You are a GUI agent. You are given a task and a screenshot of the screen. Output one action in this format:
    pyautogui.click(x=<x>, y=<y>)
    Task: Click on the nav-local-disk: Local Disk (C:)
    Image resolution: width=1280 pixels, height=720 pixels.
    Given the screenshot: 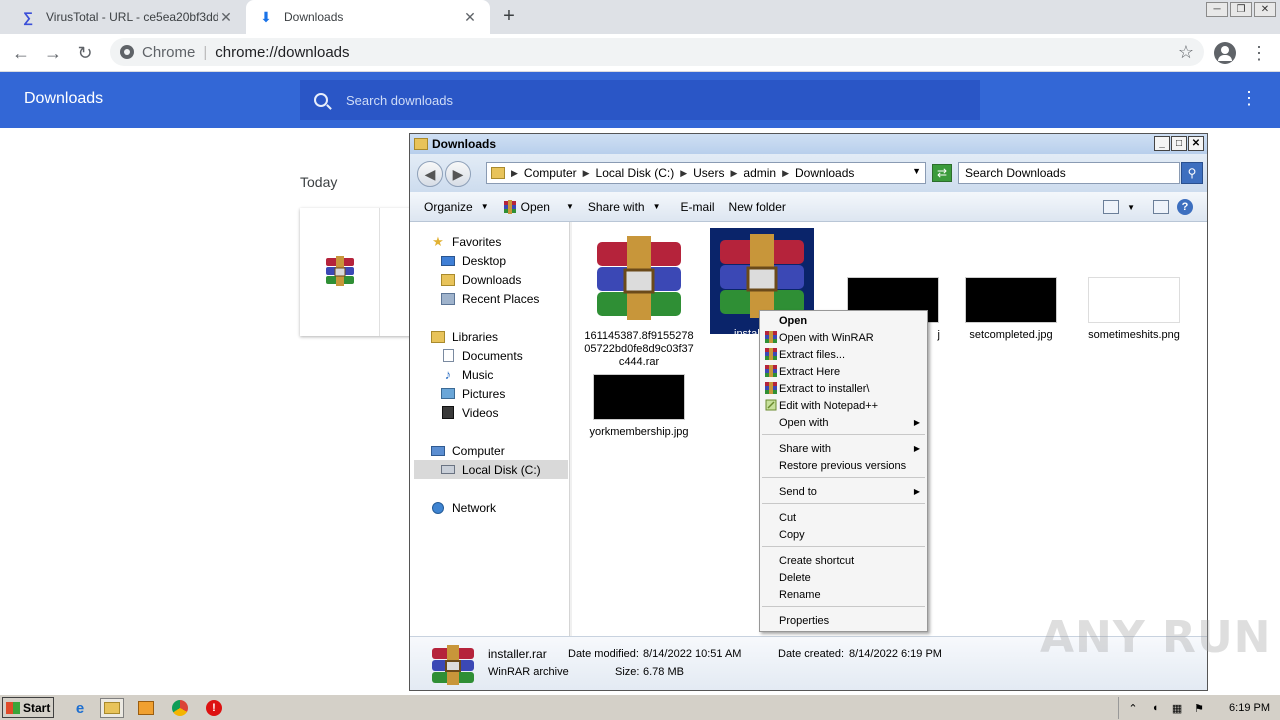 What is the action you would take?
    pyautogui.click(x=491, y=469)
    